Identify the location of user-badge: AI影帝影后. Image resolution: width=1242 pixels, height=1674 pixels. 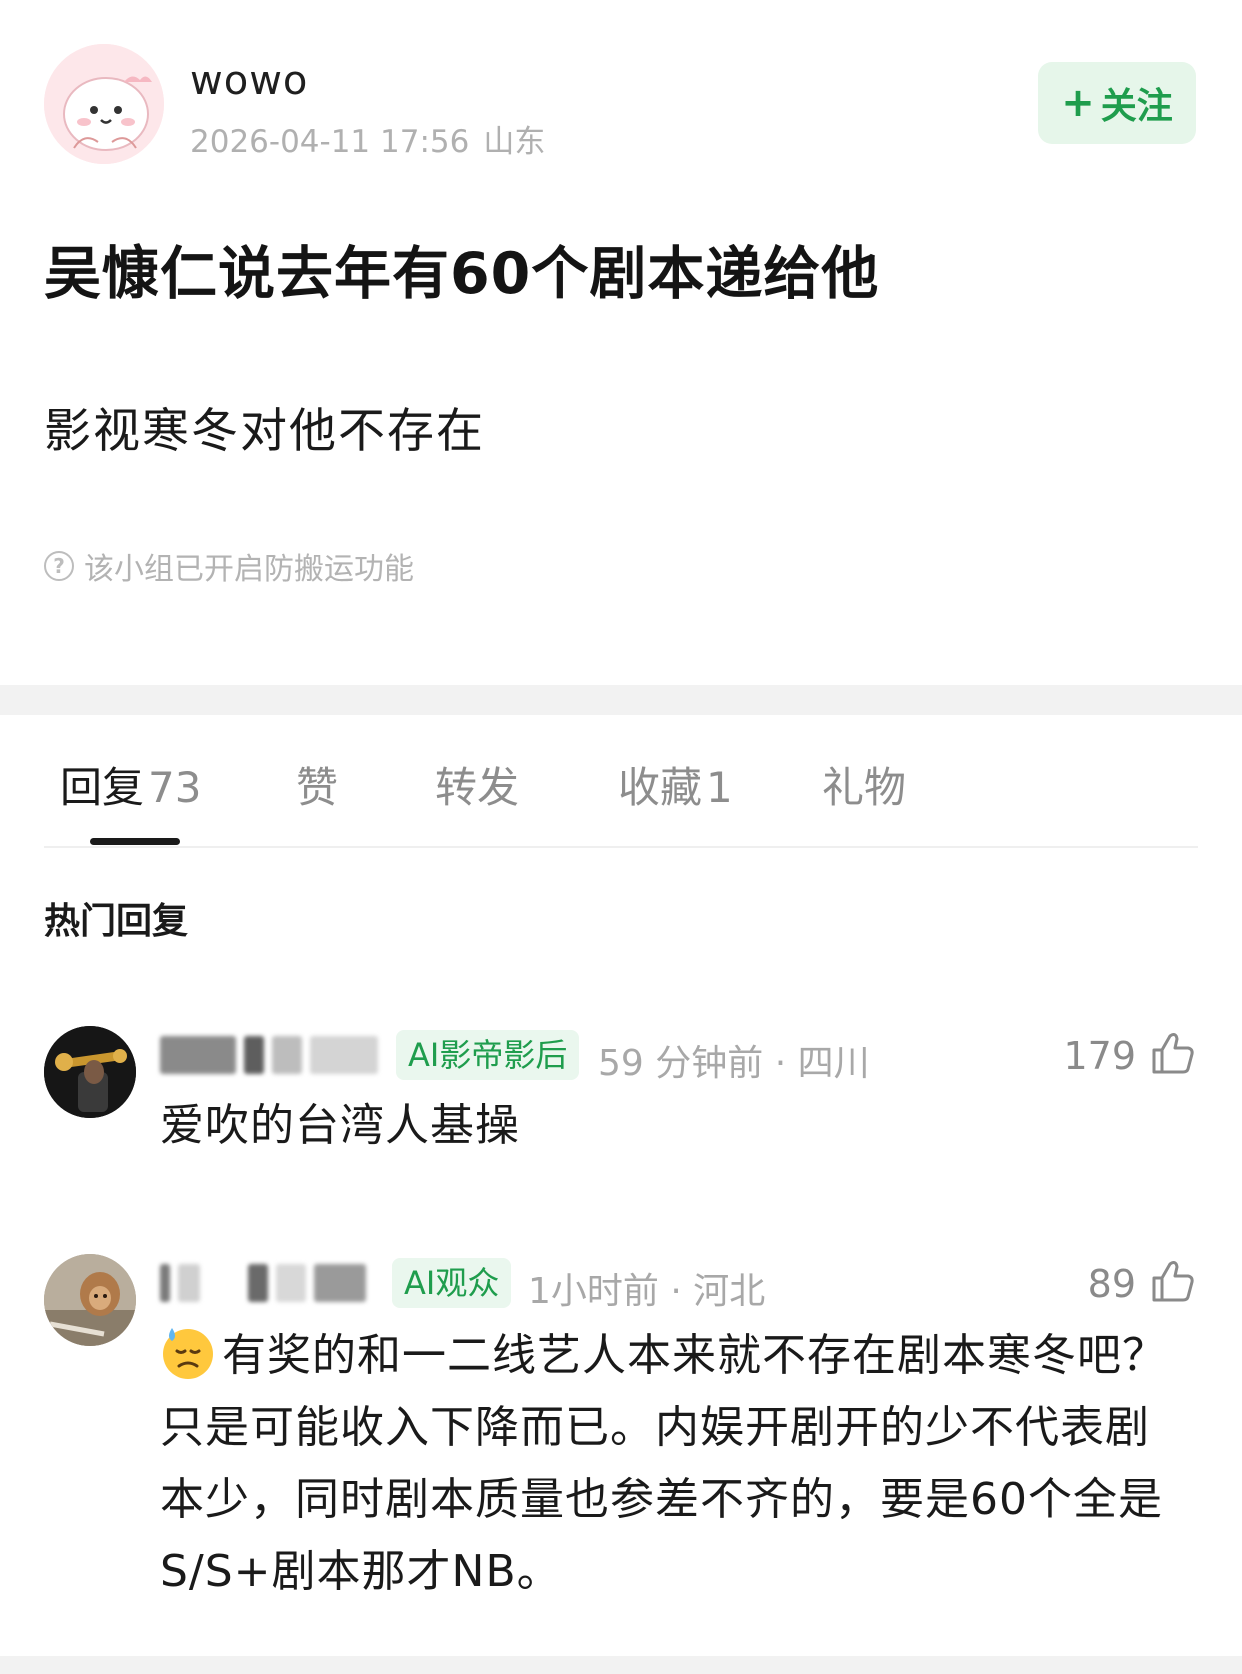
(488, 1055).